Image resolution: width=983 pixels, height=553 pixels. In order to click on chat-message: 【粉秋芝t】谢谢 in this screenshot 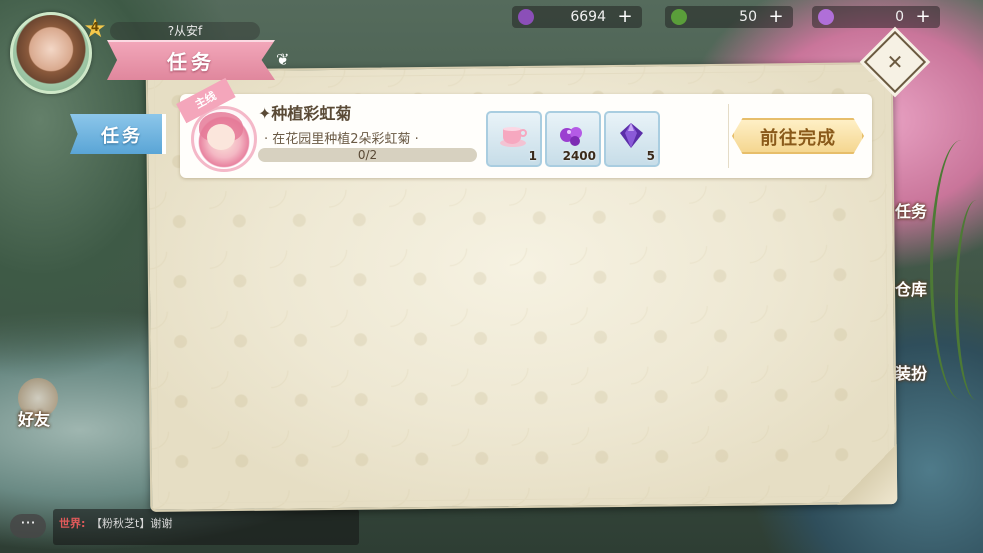, I will do `click(132, 523)`.